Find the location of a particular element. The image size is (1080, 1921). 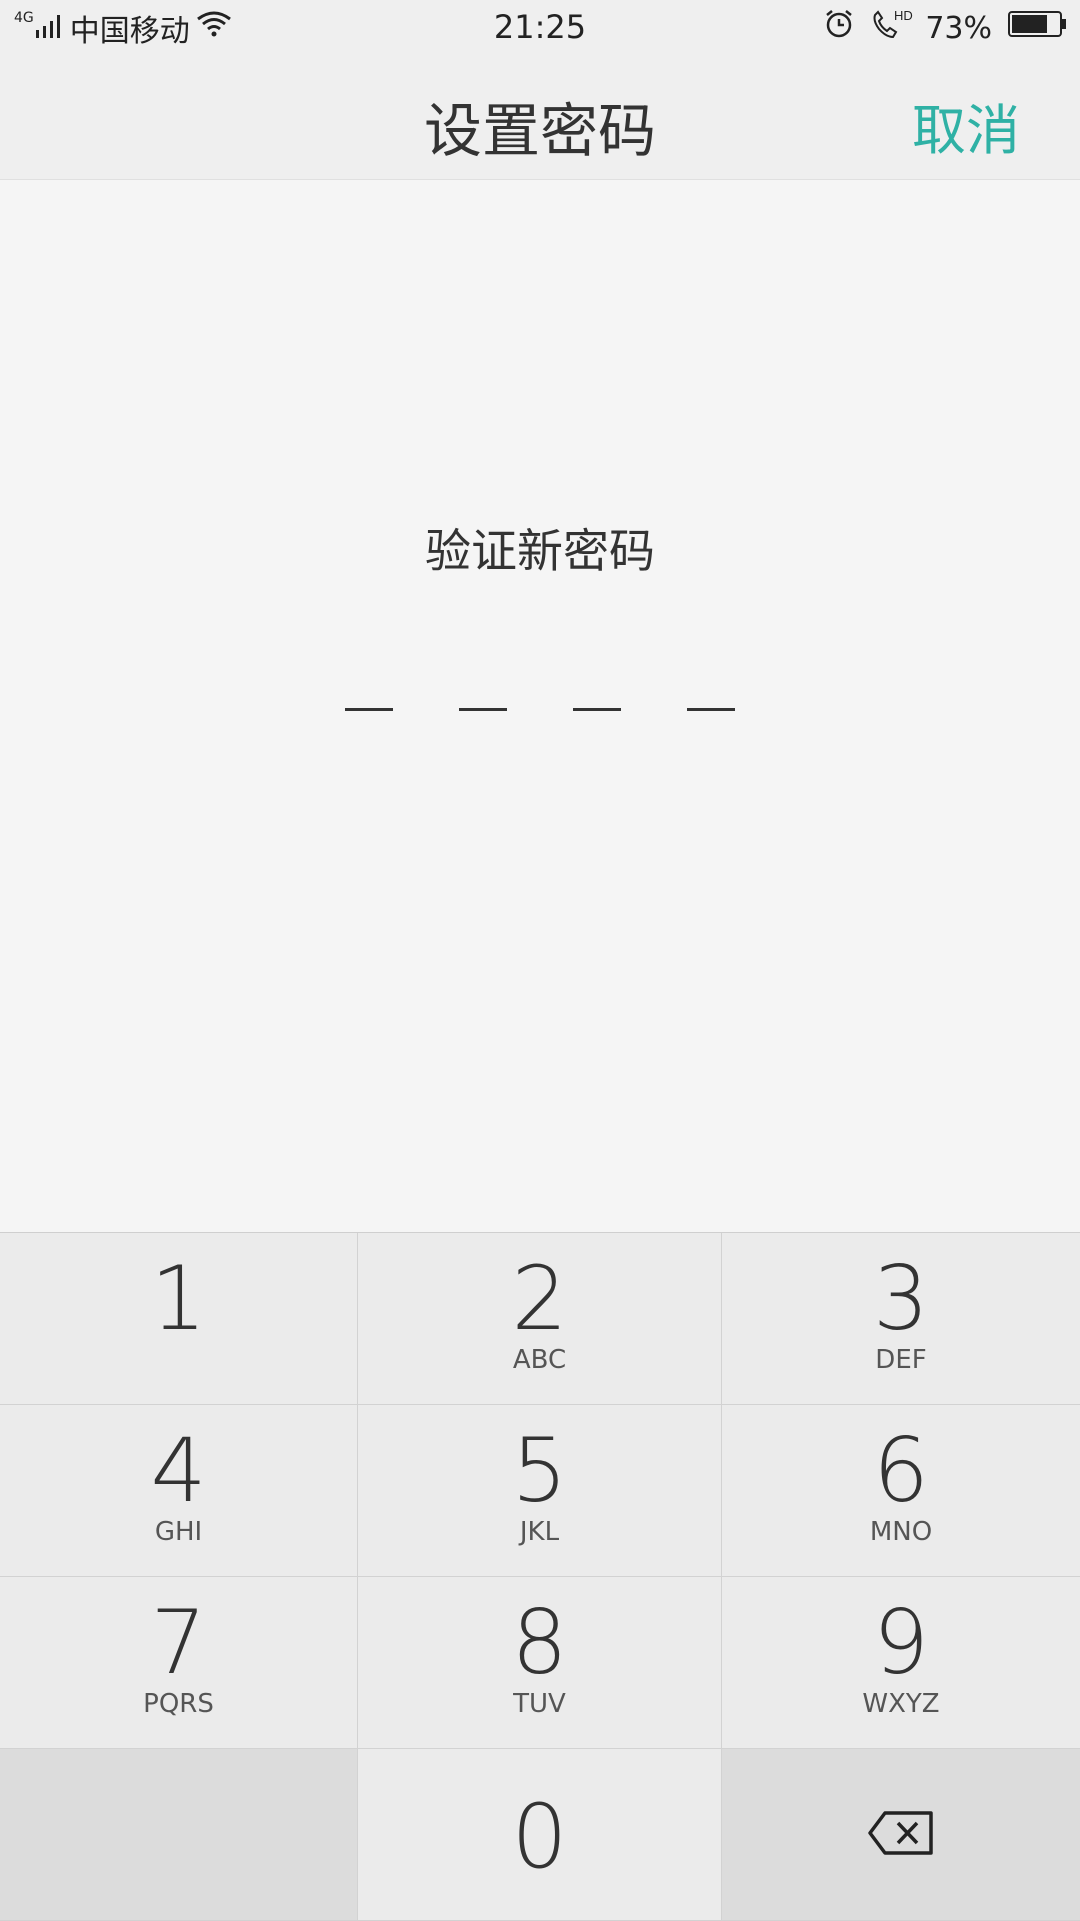

key-digit: 3 is located at coordinates (901, 1298).